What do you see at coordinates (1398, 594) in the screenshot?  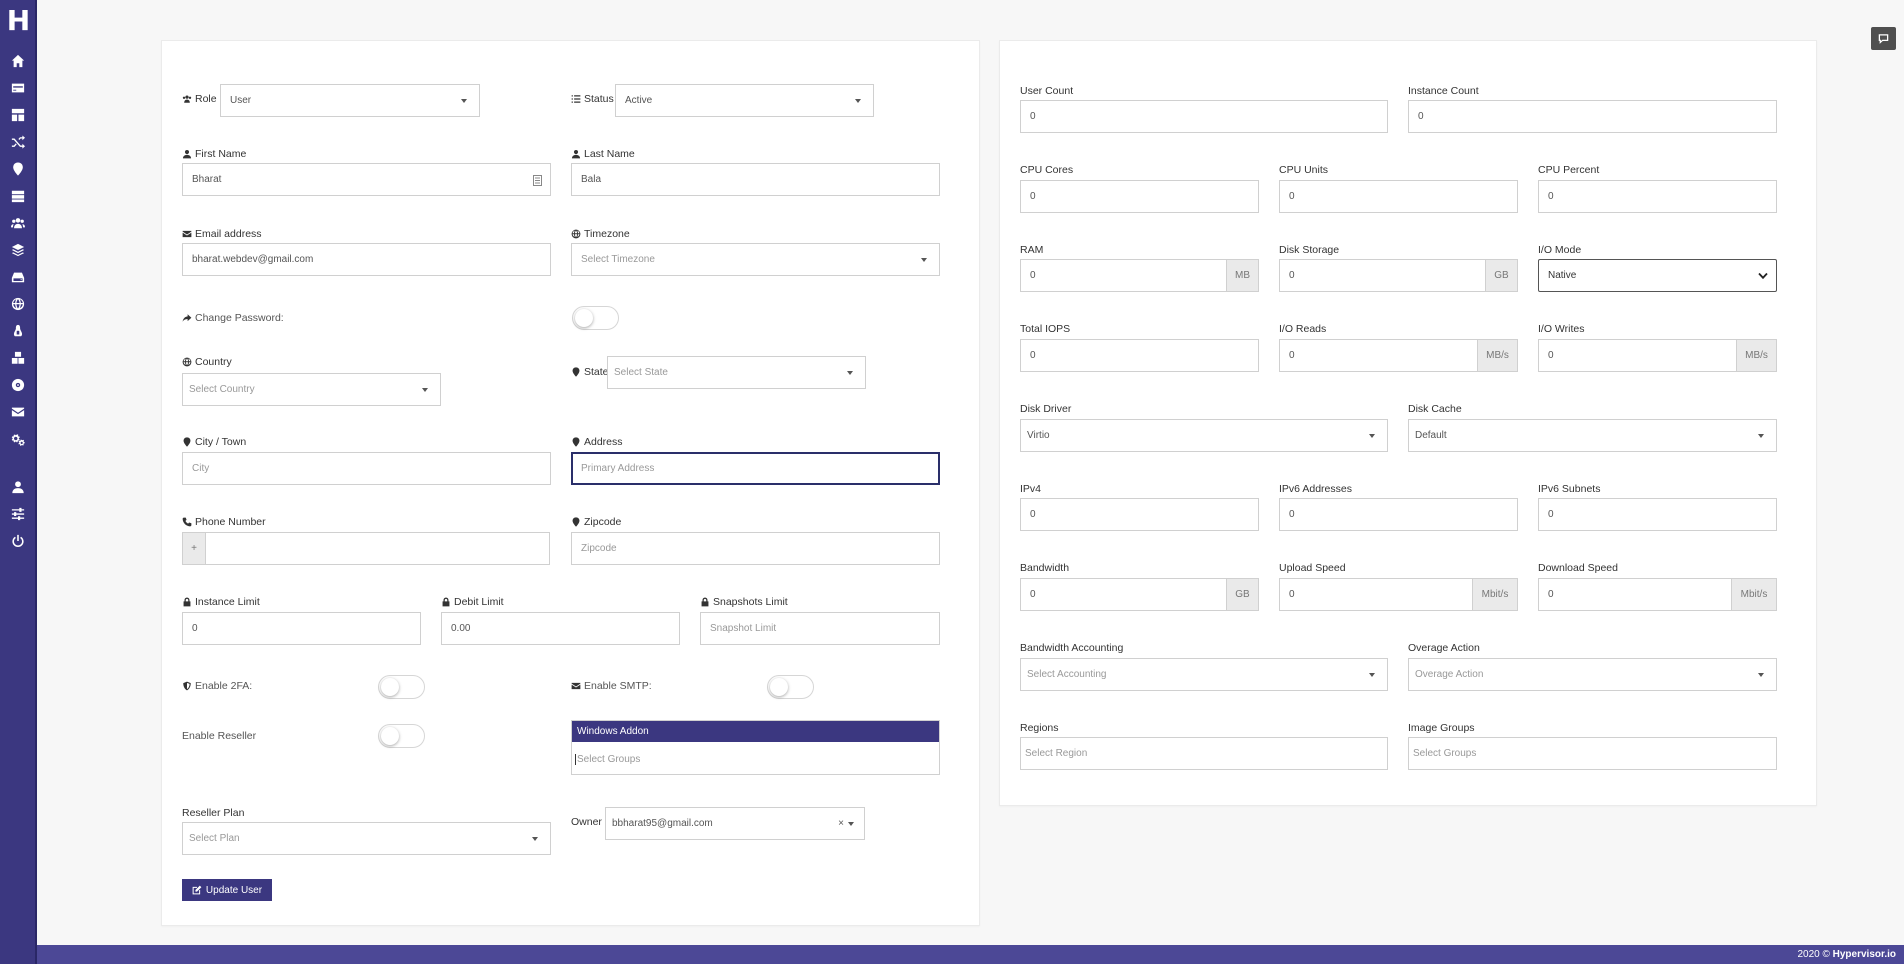 I see `upload-speed-input: 0 Mbit/s` at bounding box center [1398, 594].